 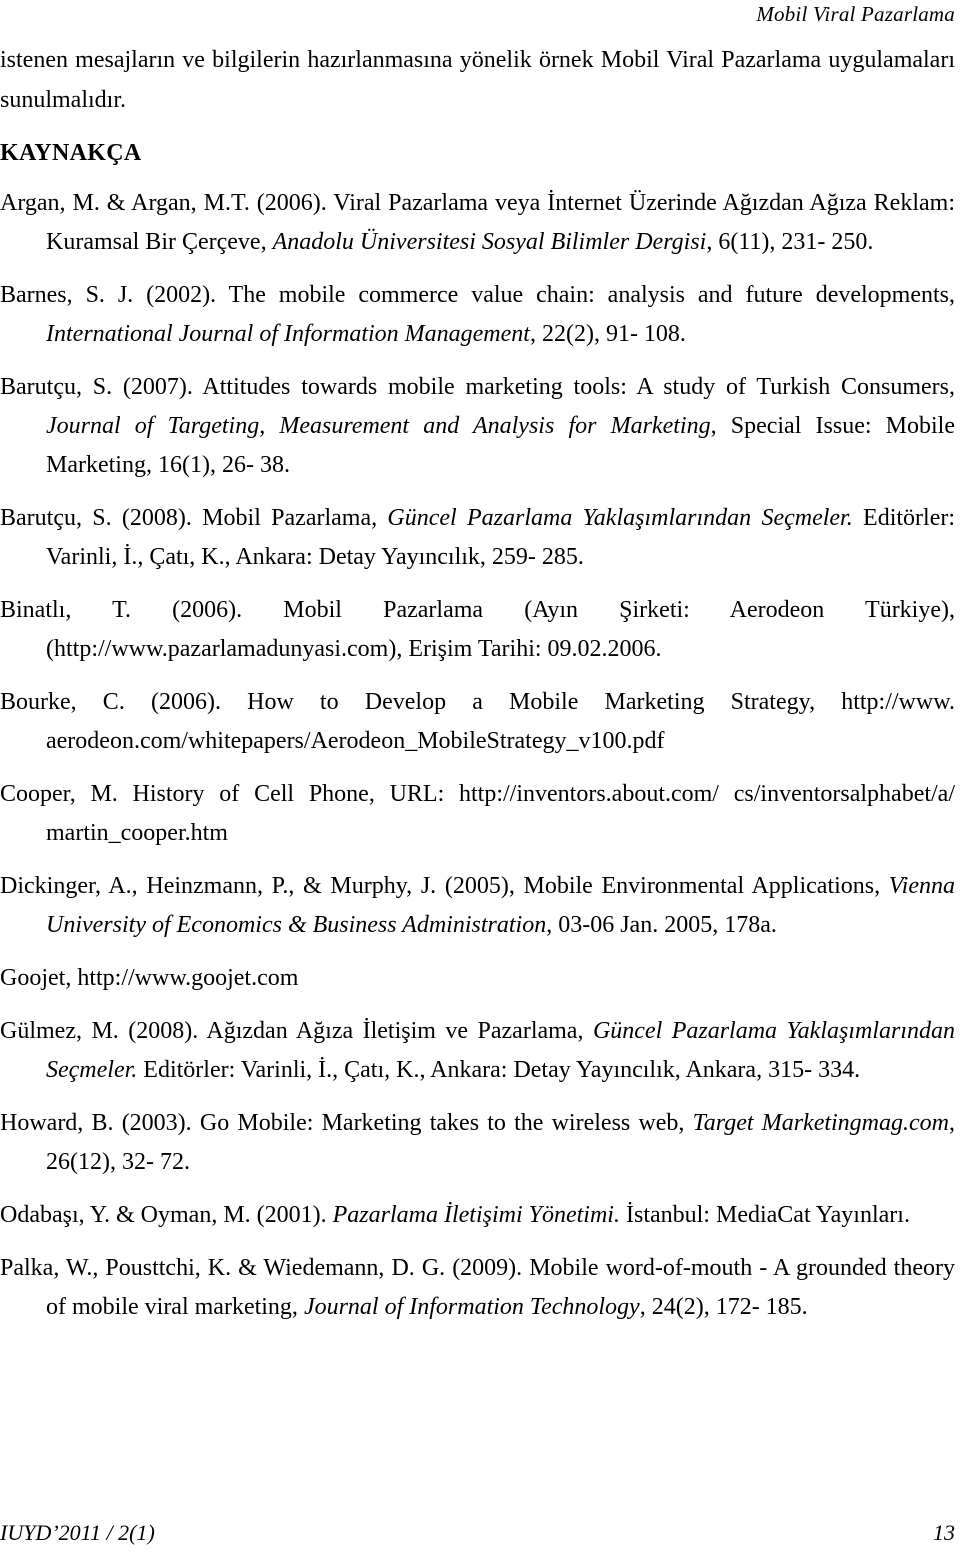 What do you see at coordinates (607, 334) in the screenshot?
I see `reference-text: , 22(2), 91- 108.` at bounding box center [607, 334].